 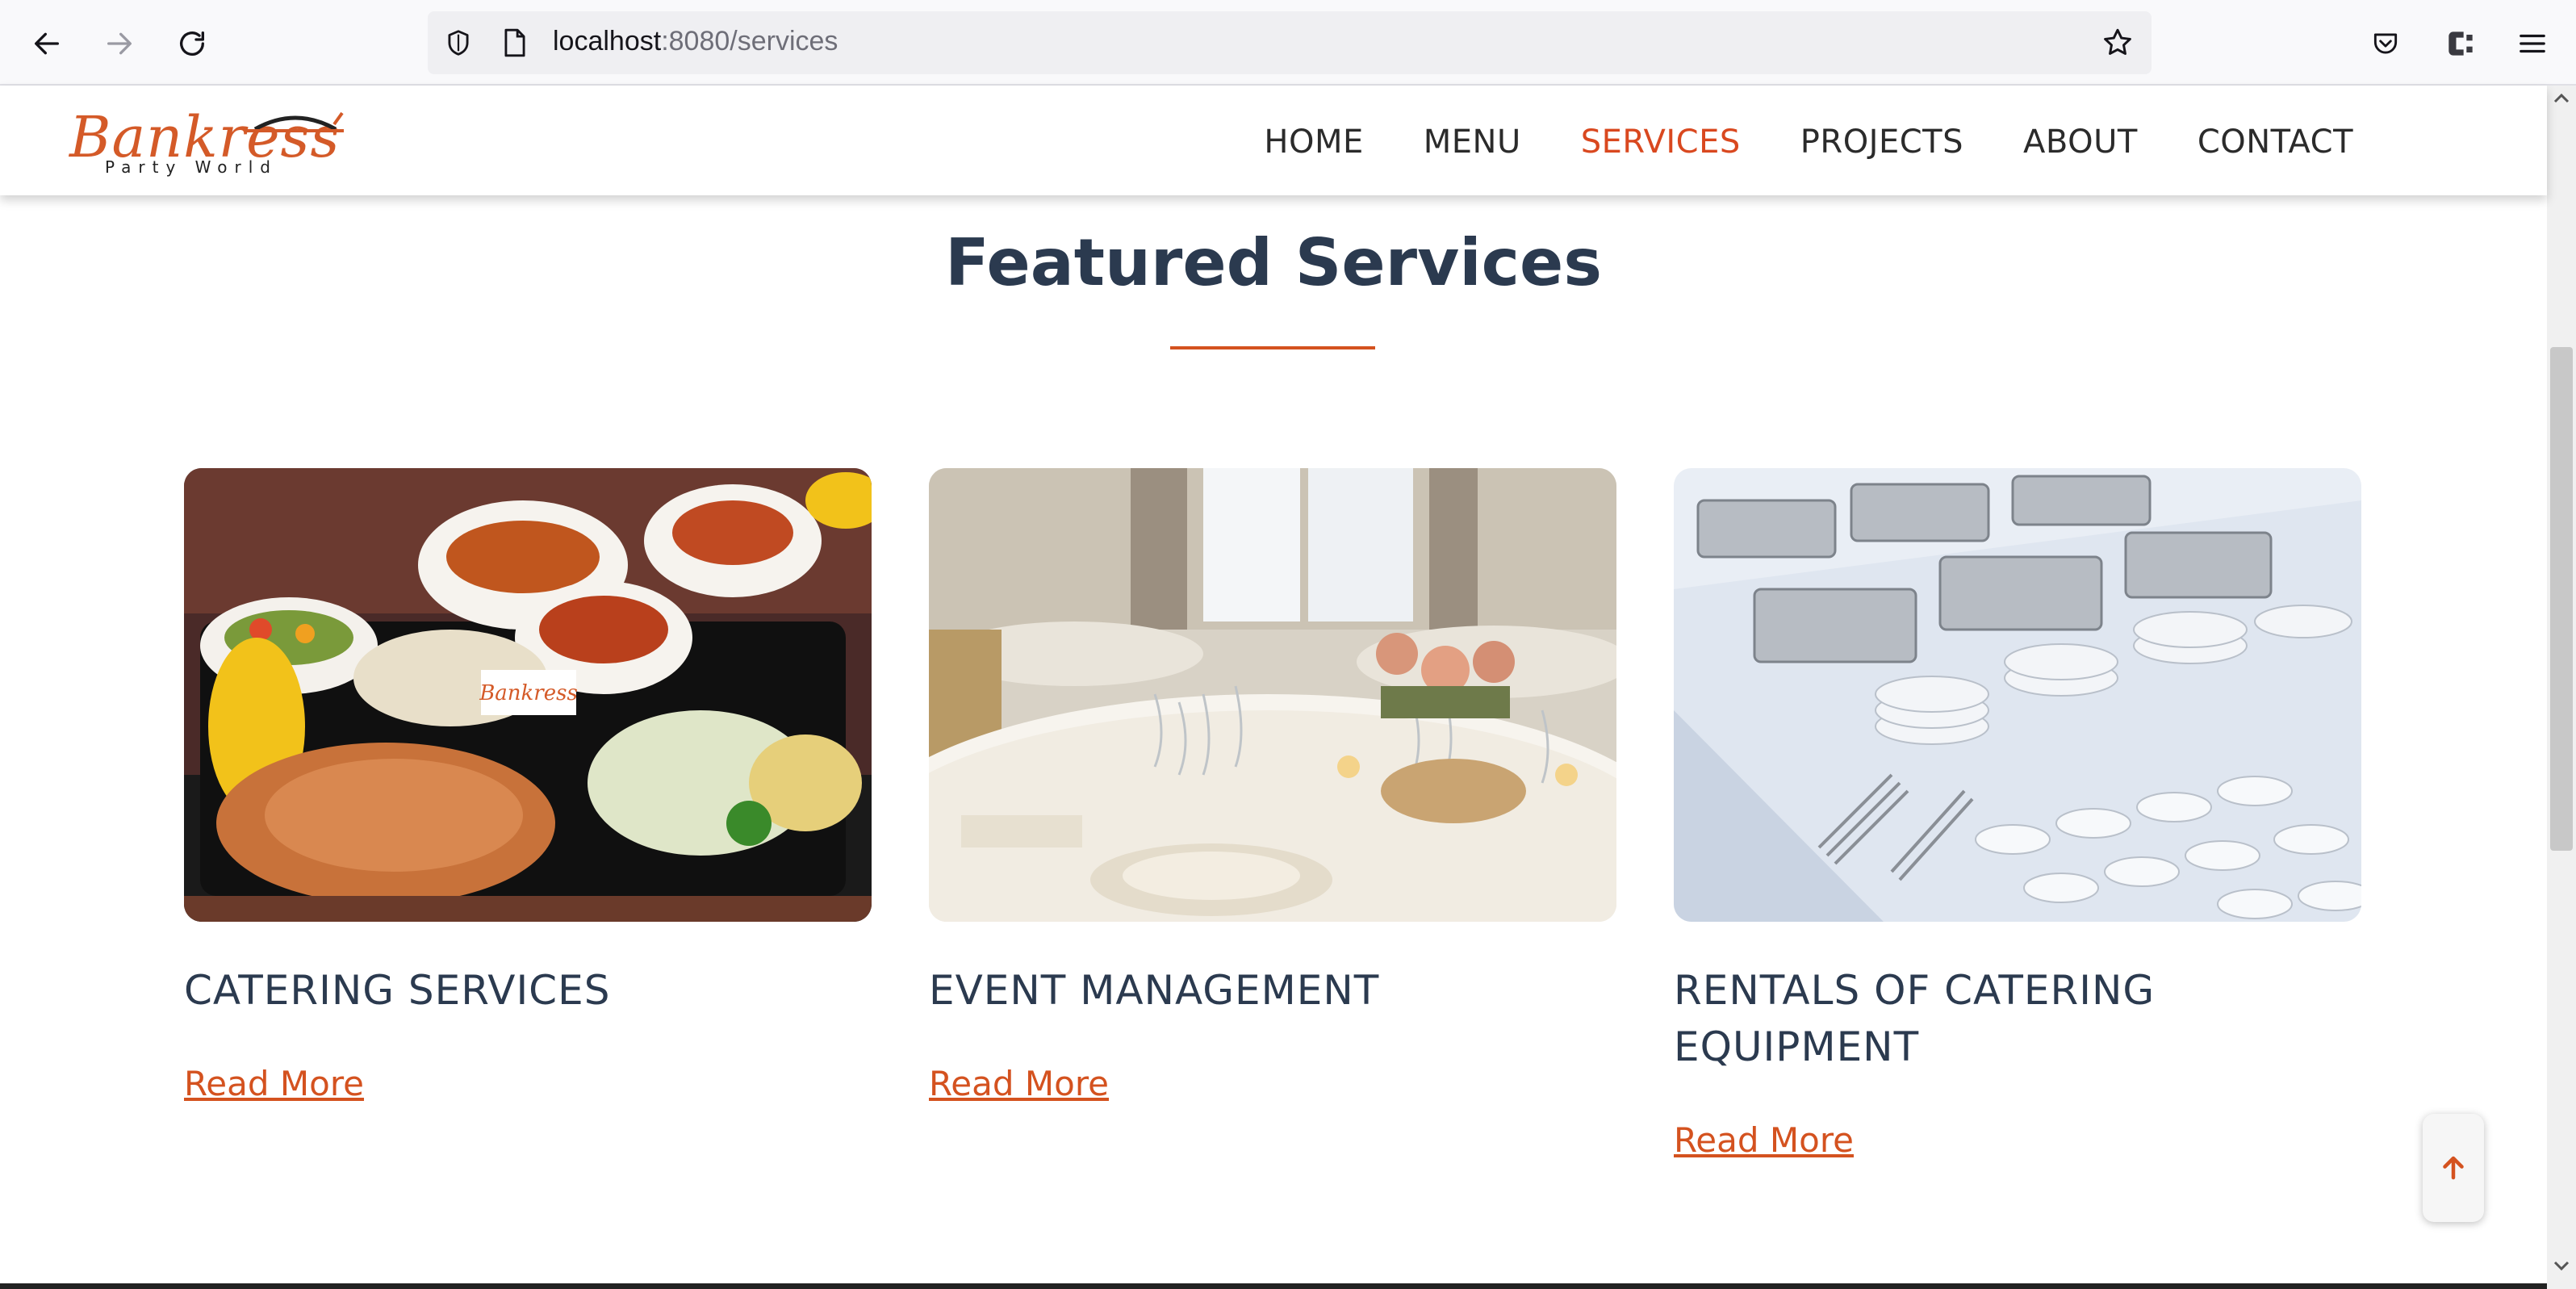 What do you see at coordinates (2275, 142) in the screenshot?
I see `nav-contact: CONTACT` at bounding box center [2275, 142].